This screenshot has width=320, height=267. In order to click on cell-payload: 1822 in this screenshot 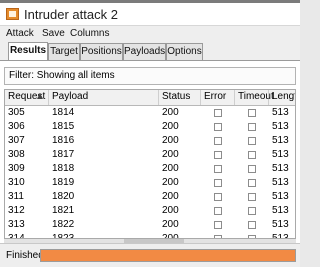, I will do `click(63, 224)`.